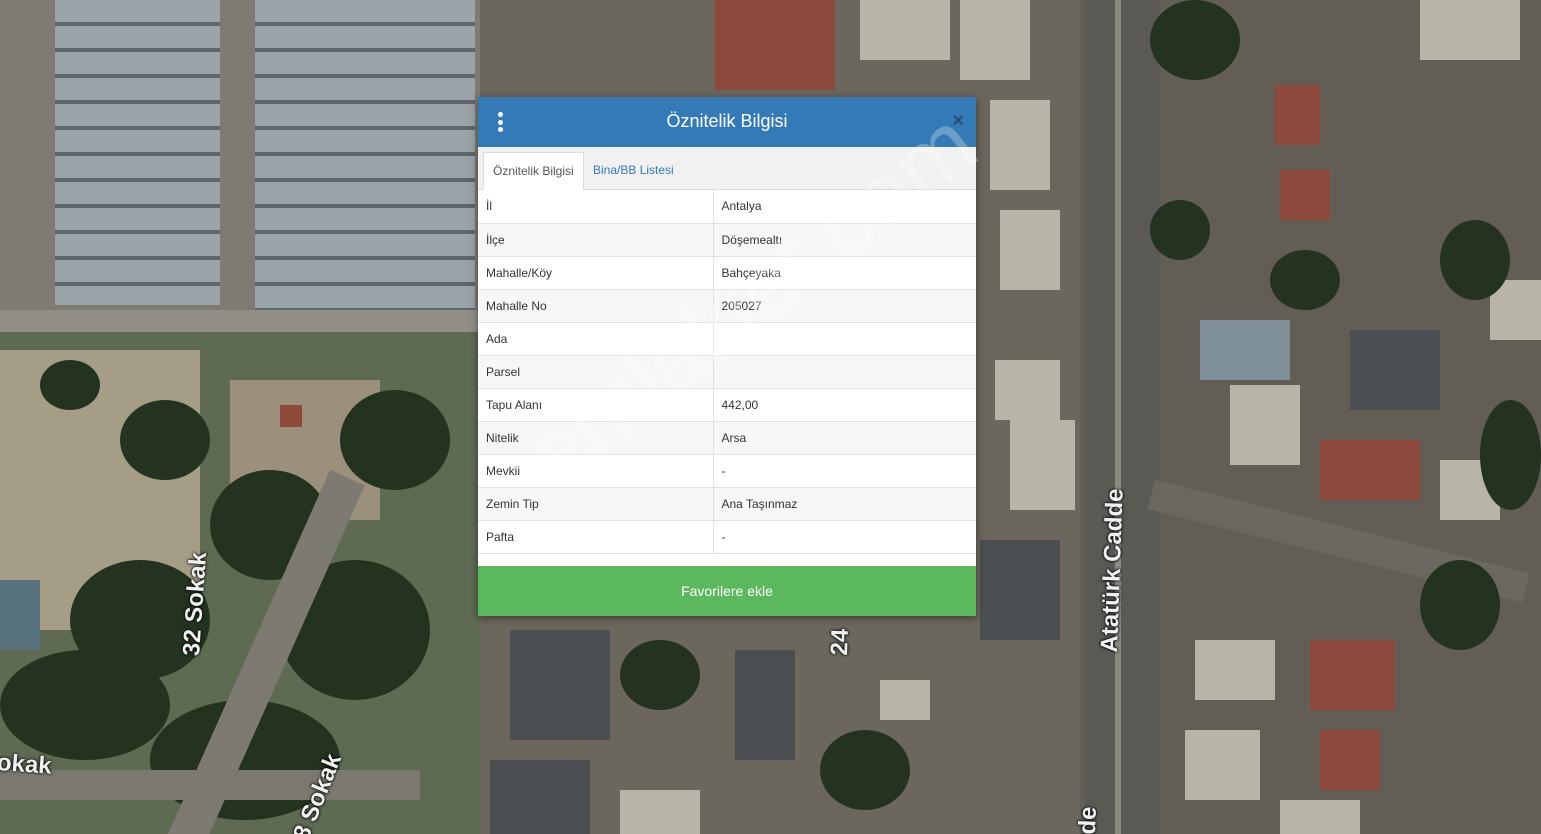 The height and width of the screenshot is (834, 1541). I want to click on table-row: İlçe Döşemealtı, so click(727, 240).